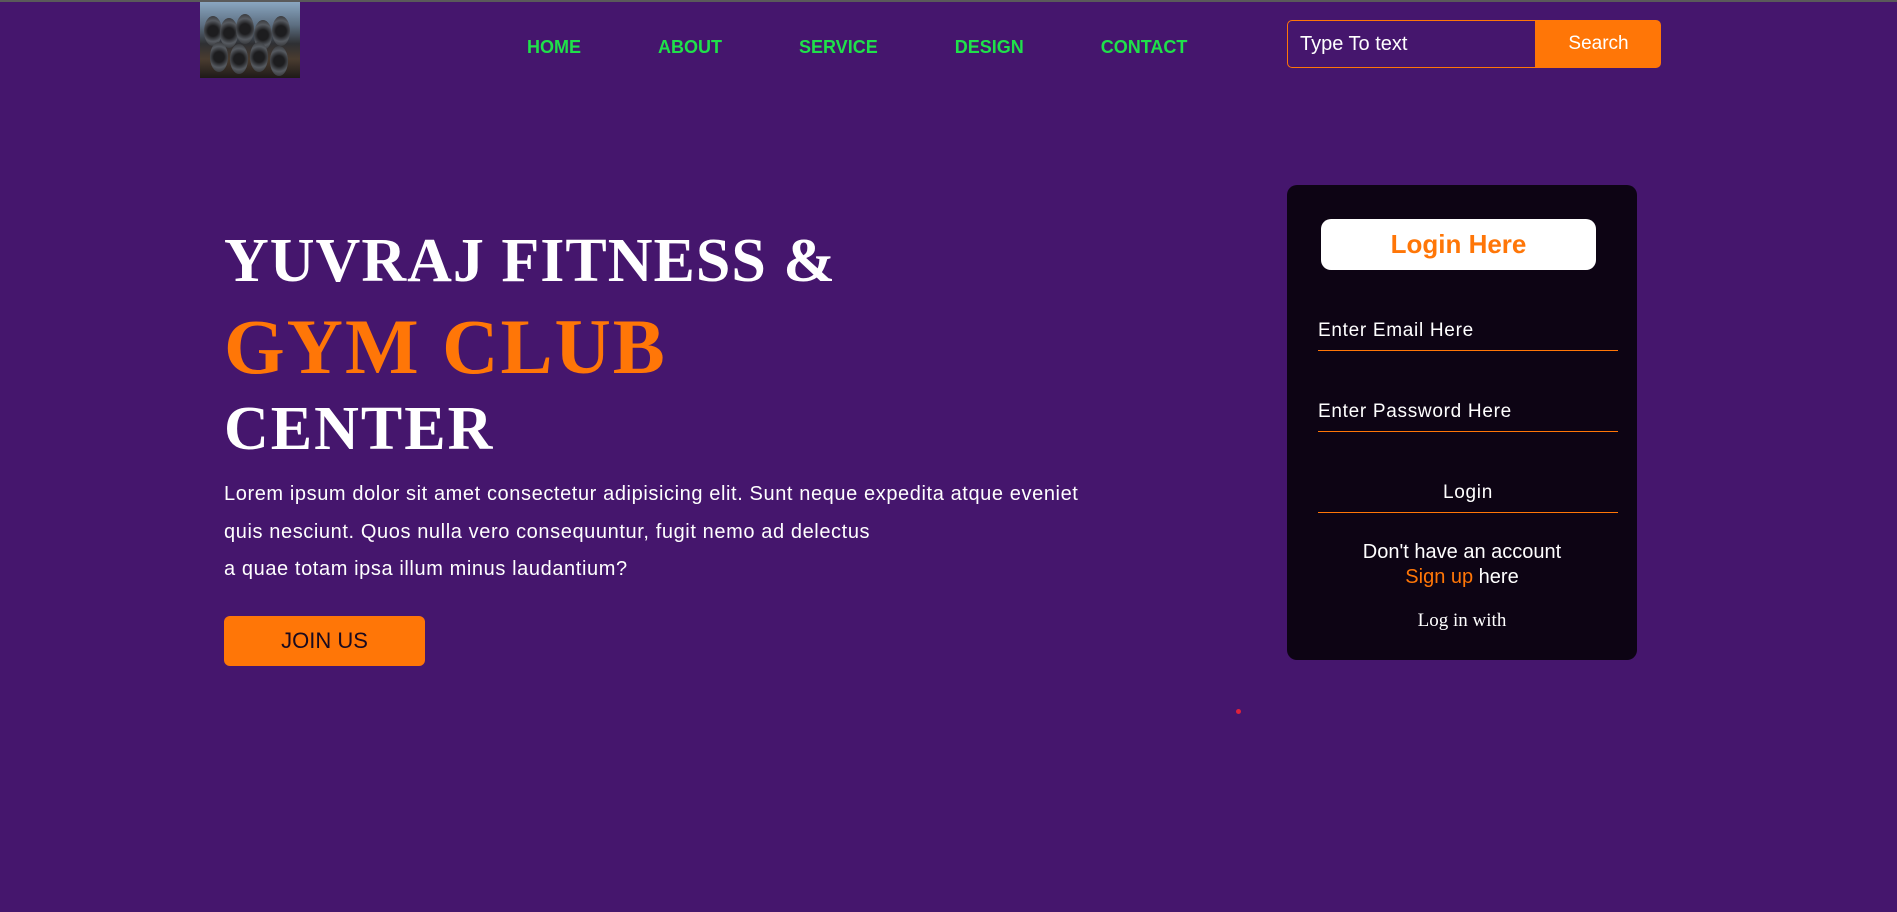 The width and height of the screenshot is (1897, 912). Describe the element at coordinates (445, 346) in the screenshot. I see `hero-title-line2: GYM CLUB` at that location.